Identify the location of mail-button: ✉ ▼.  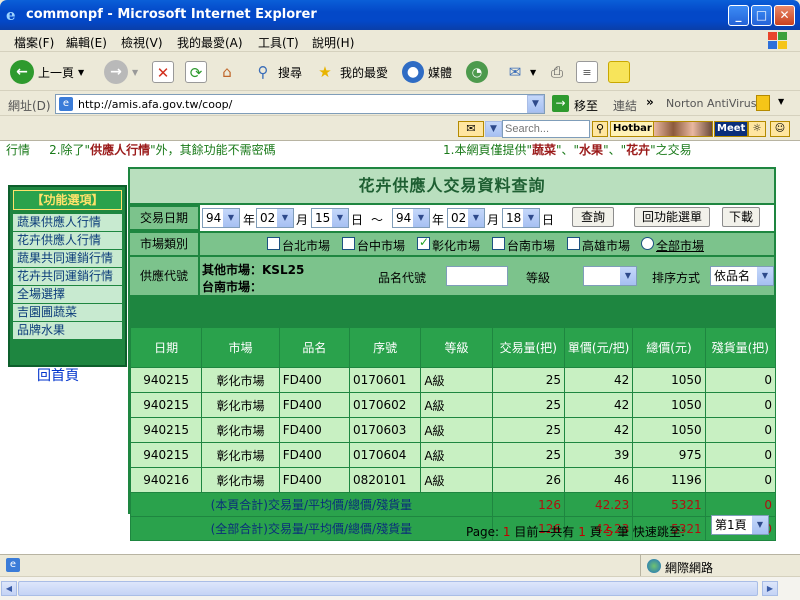
(520, 72).